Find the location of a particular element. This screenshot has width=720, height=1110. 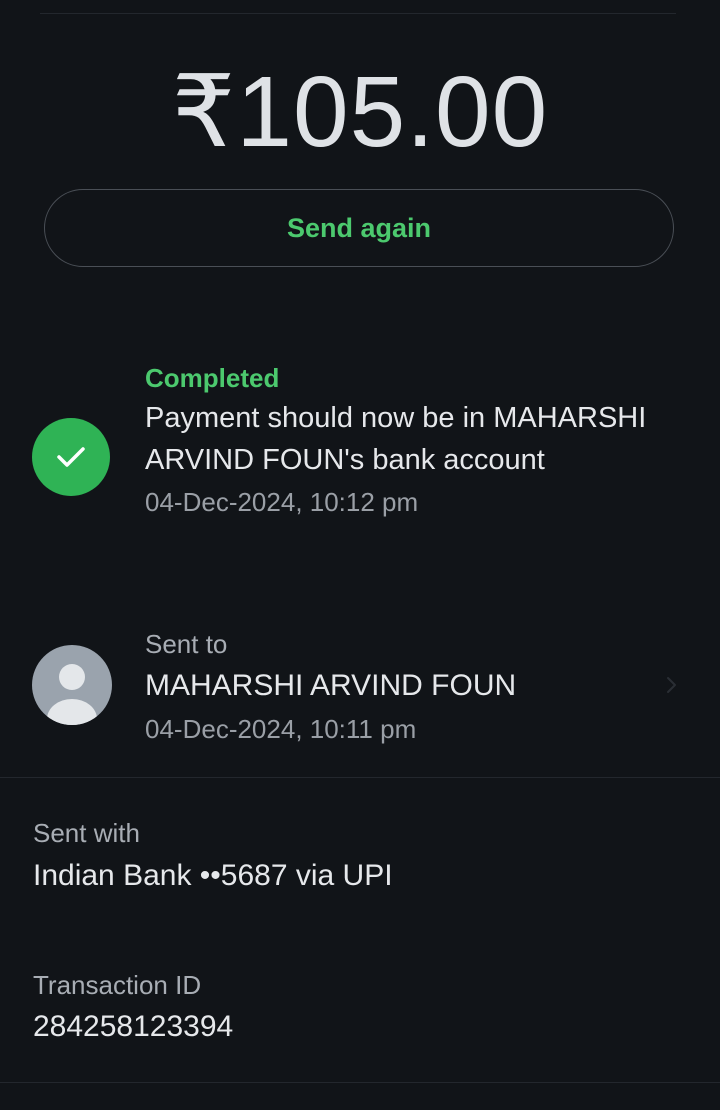

transaction-id-value: 284258123394 is located at coordinates (133, 1026).